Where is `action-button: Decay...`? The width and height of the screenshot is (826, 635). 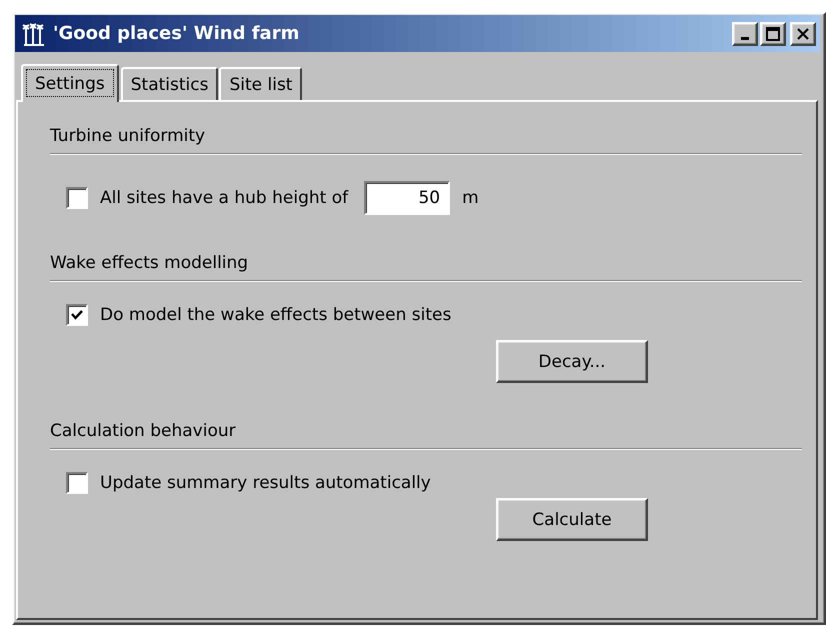
action-button: Decay... is located at coordinates (572, 361).